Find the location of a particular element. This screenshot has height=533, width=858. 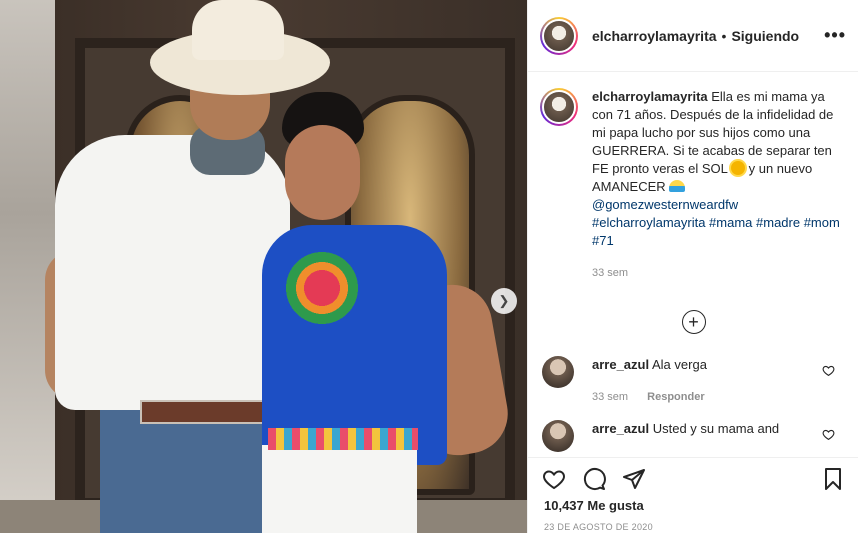

comment-body: arre_azul Usted y su mama and is located at coordinates (685, 436).